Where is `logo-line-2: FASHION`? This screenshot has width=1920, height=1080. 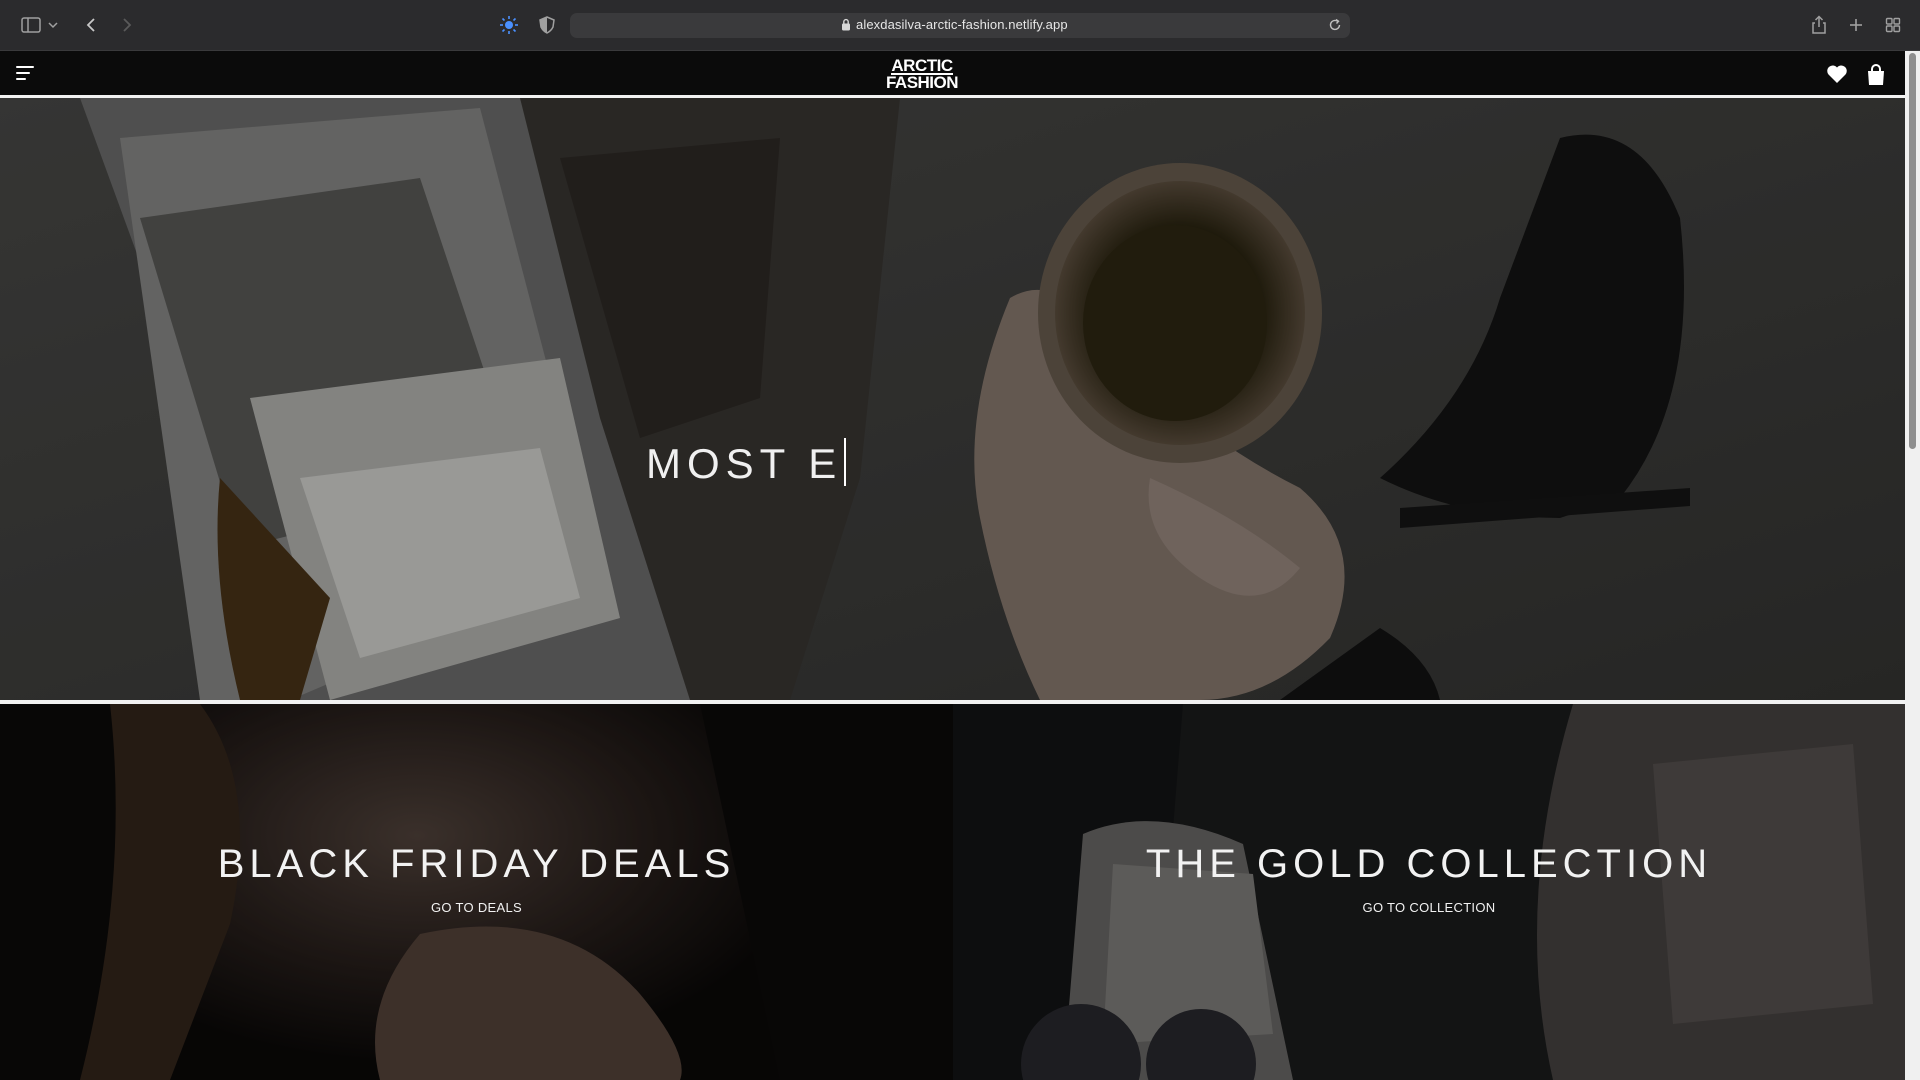 logo-line-2: FASHION is located at coordinates (922, 82).